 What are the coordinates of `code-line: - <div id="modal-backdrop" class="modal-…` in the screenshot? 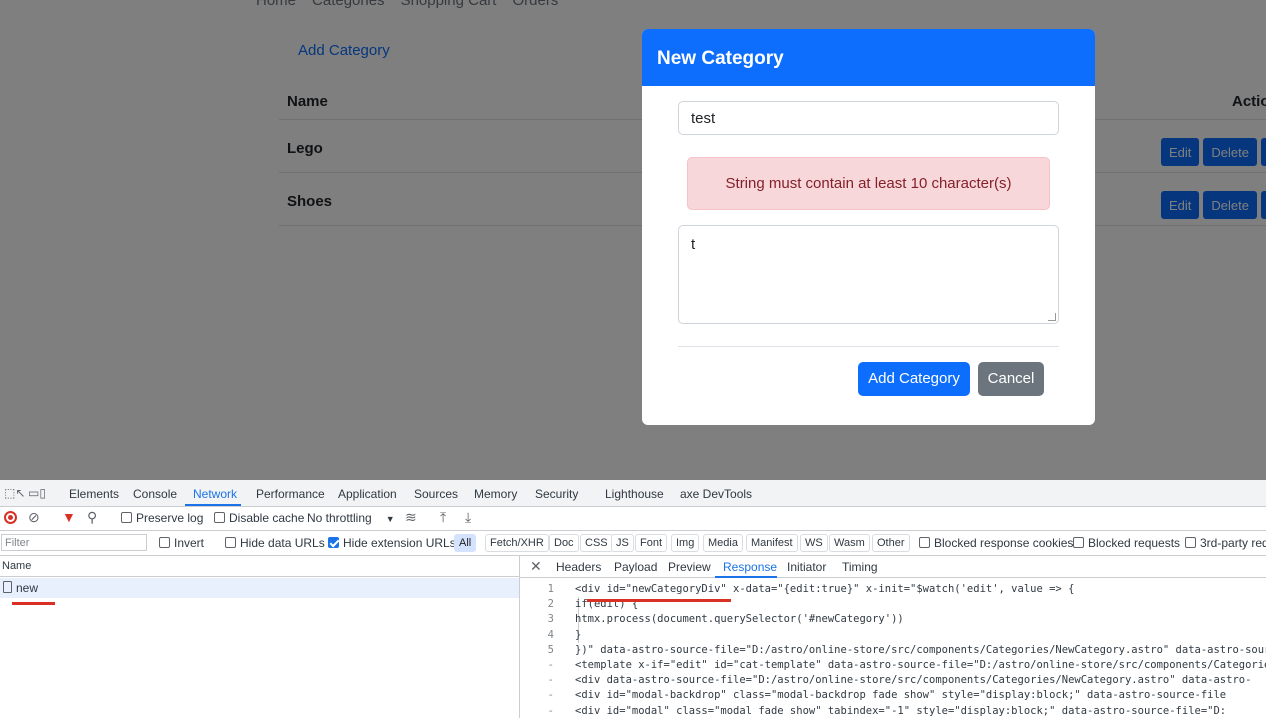 It's located at (887, 695).